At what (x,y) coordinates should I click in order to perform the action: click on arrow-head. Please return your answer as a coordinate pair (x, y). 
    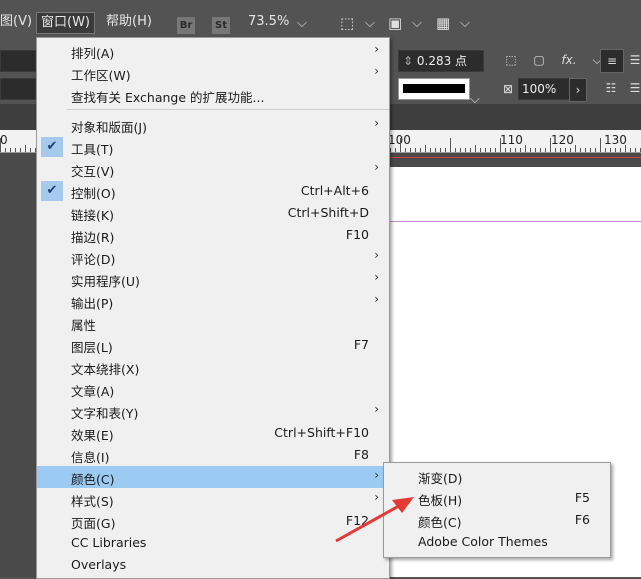
    Looking at the image, I should click on (403, 505).